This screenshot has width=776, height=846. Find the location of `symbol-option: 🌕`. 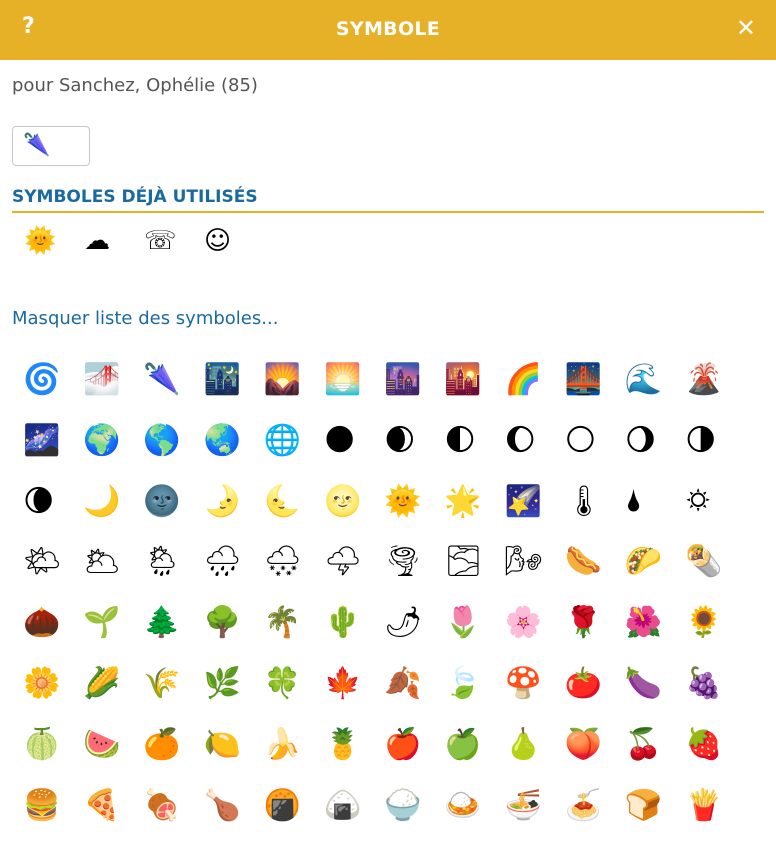

symbol-option: 🌕 is located at coordinates (595, 451).